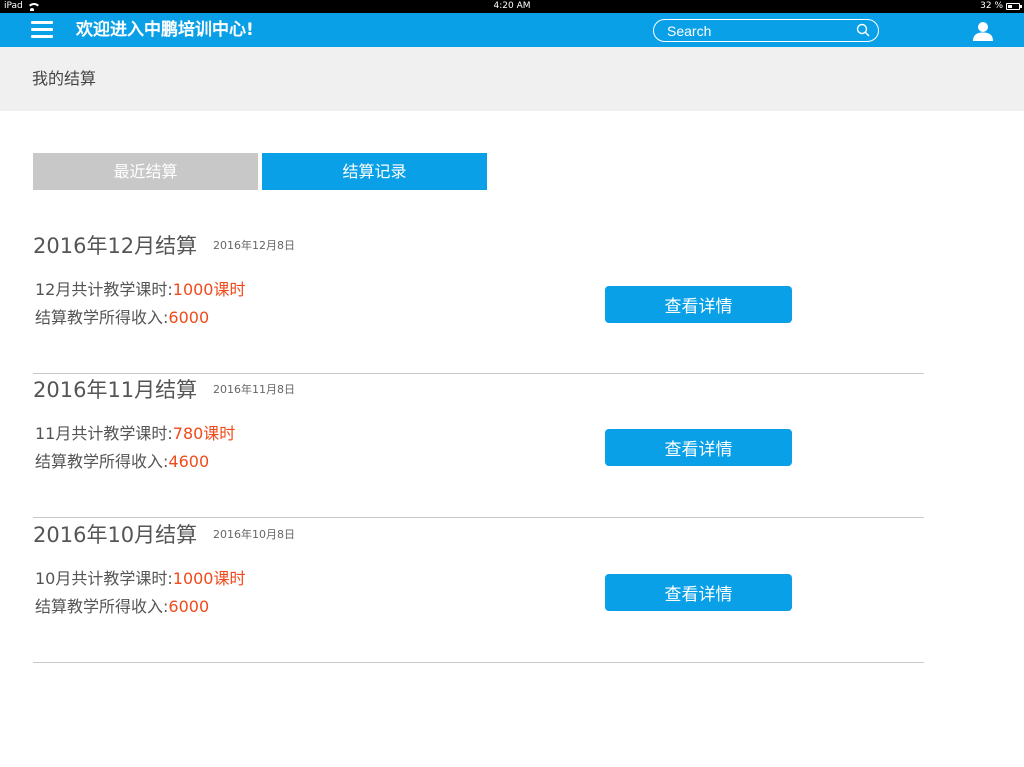 This screenshot has height=767, width=1024. Describe the element at coordinates (254, 245) in the screenshot. I see `record-date: 2016年12月8日` at that location.